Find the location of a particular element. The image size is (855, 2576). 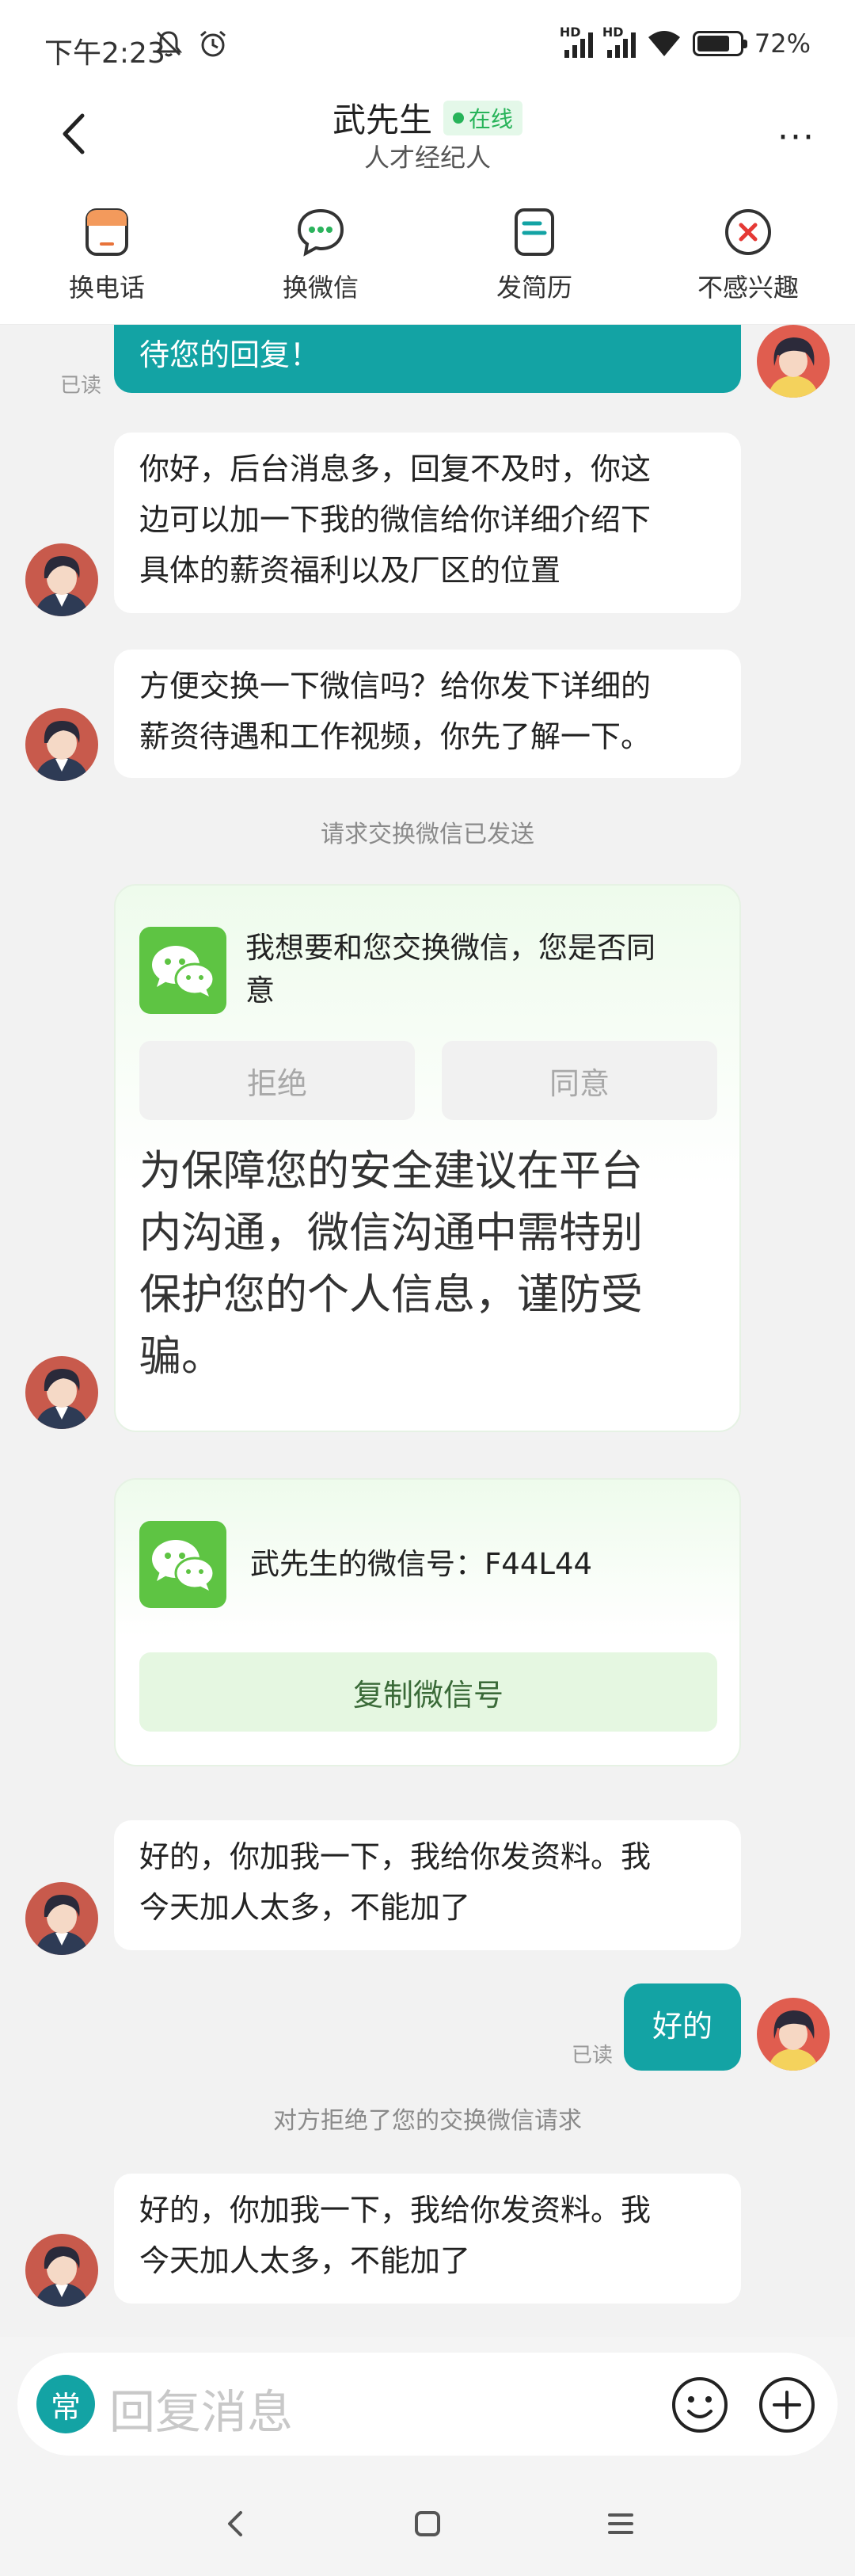

chat-header: 武先生 在线 人才经纪人 ··· is located at coordinates (427, 135).